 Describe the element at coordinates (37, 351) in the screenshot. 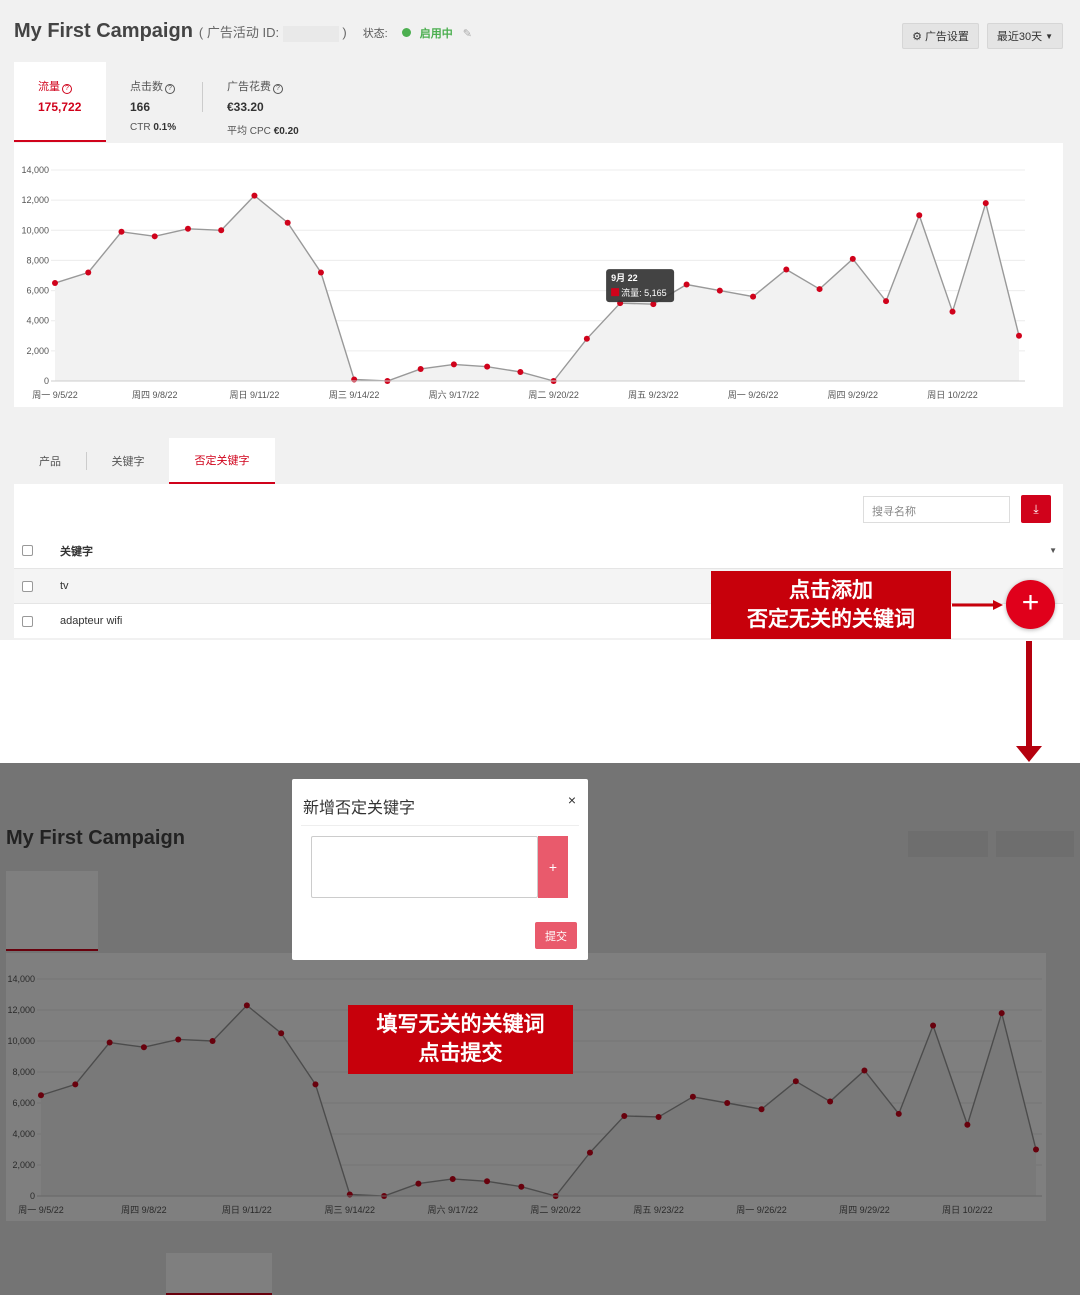

I see `y-tick-label: 2,000` at that location.